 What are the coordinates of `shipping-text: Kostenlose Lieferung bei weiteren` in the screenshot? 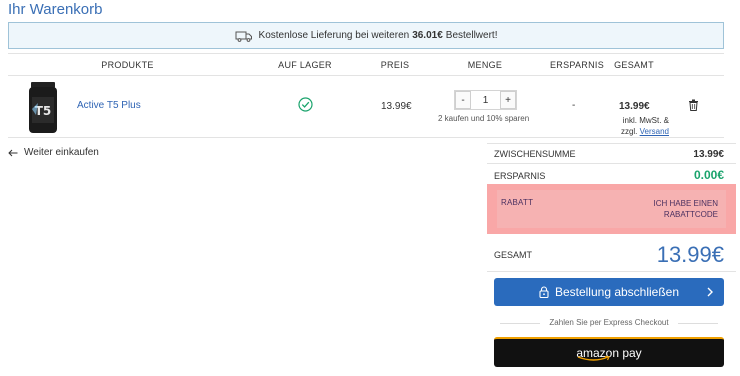 It's located at (334, 35).